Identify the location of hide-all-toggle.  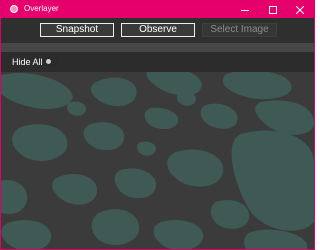
(51, 61).